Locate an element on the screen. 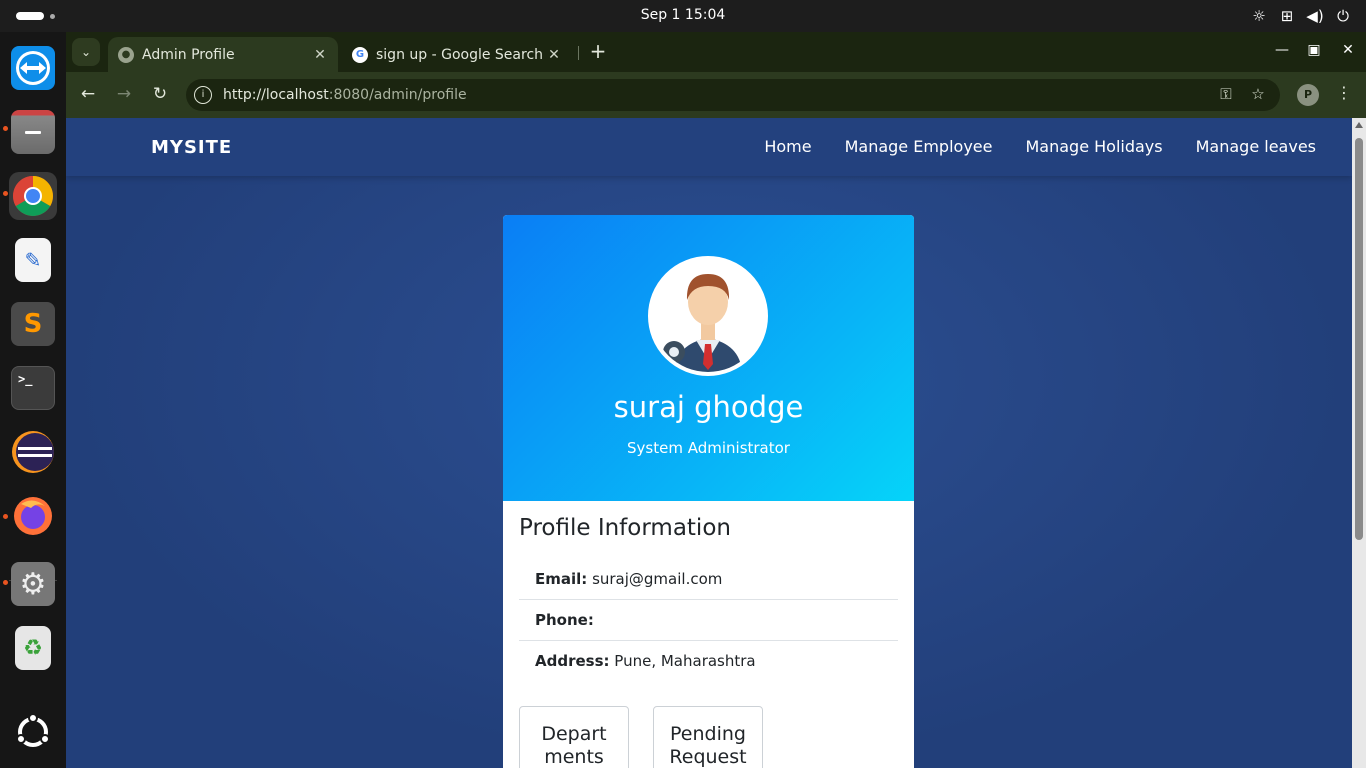 The image size is (1366, 768). tile-label-line1: Depart is located at coordinates (574, 734).